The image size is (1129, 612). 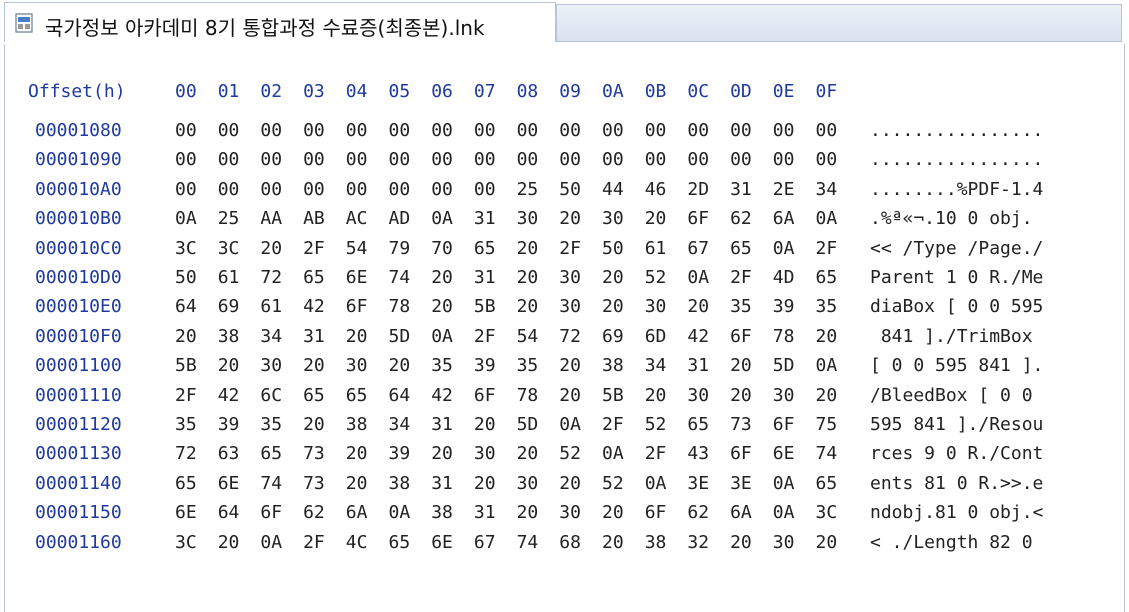 I want to click on hex-byte: 52, so click(x=656, y=424).